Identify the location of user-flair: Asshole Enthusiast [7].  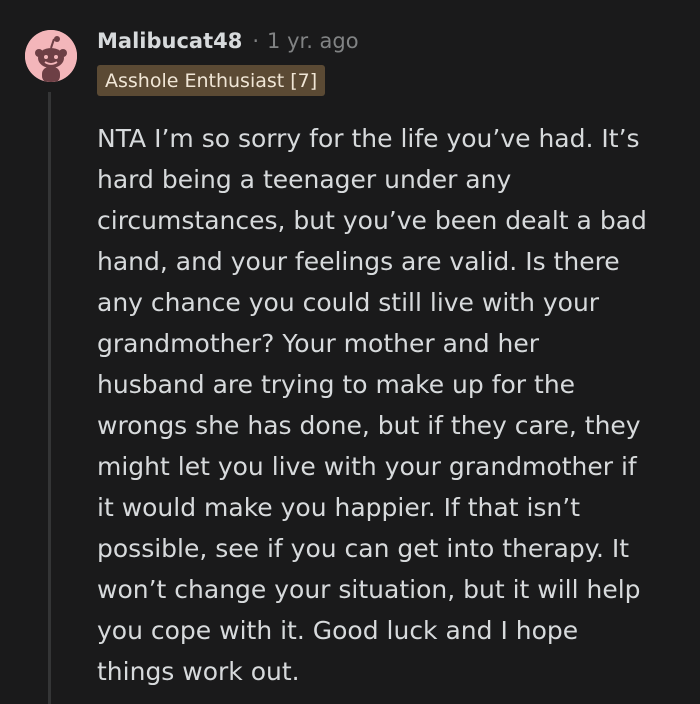
(211, 80).